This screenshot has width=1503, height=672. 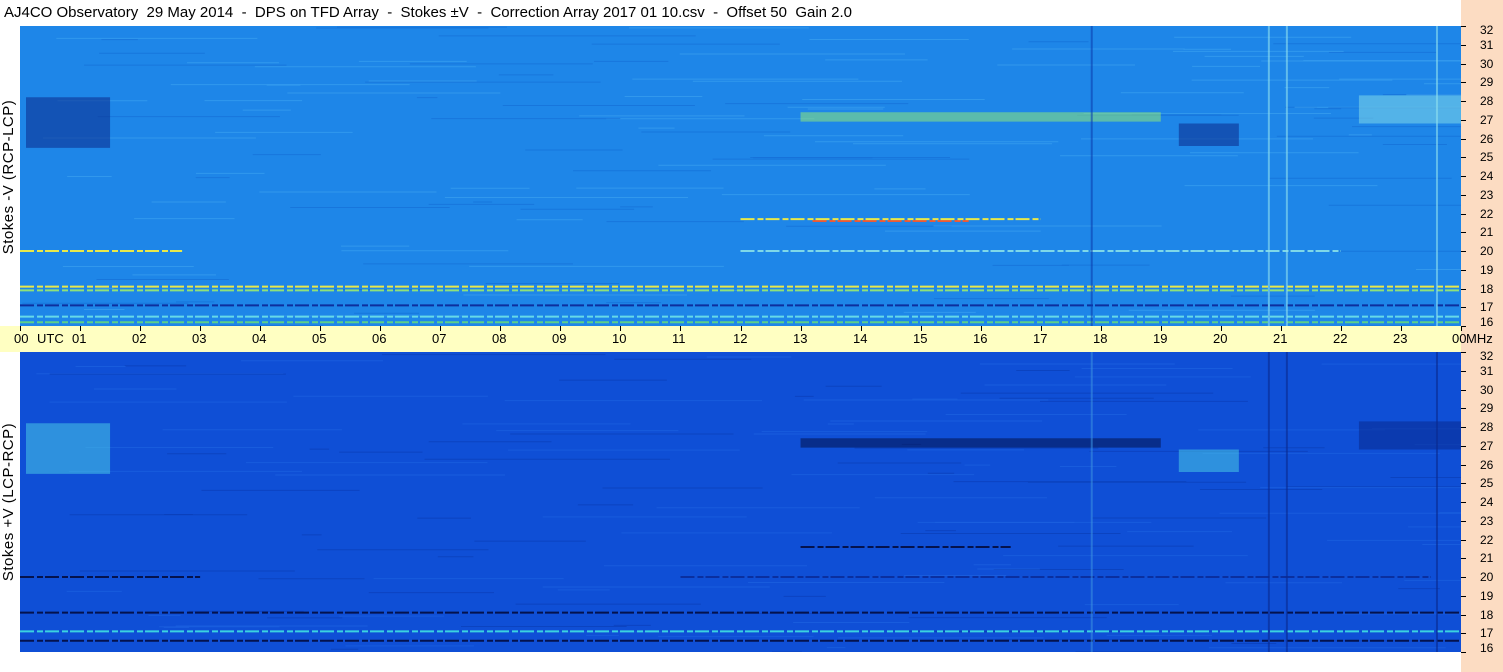 I want to click on x-tick-label: 23, so click(x=1400, y=338).